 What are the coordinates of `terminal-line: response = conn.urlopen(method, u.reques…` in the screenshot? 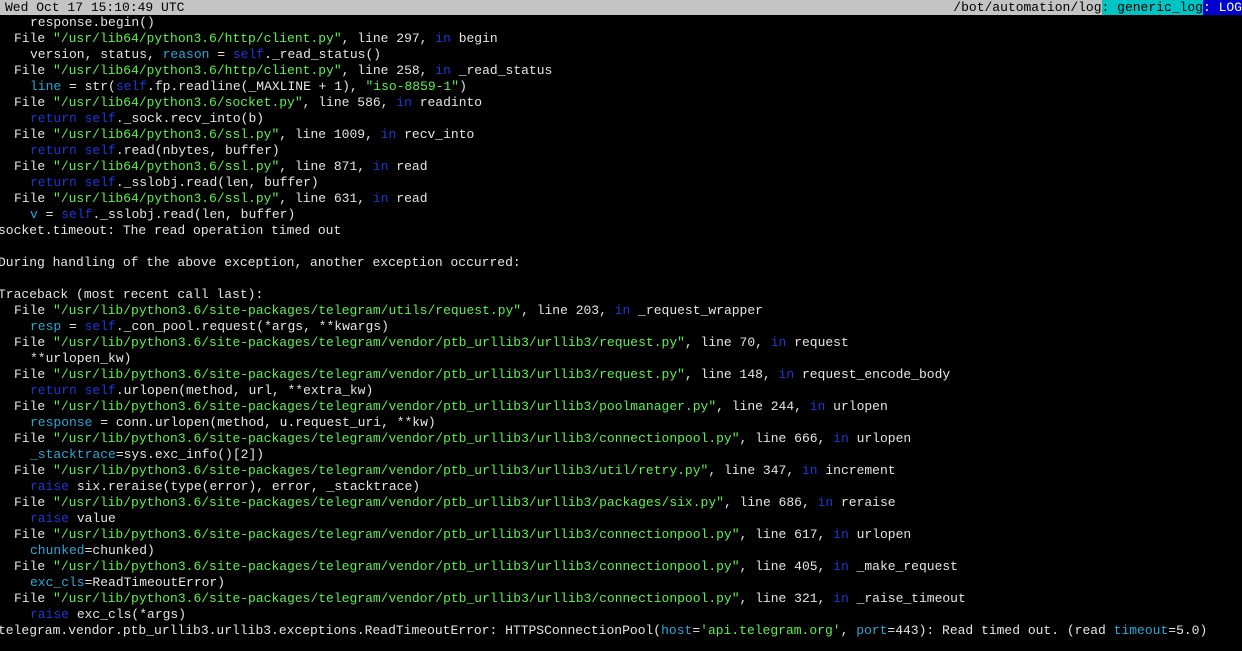 It's located at (621, 423).